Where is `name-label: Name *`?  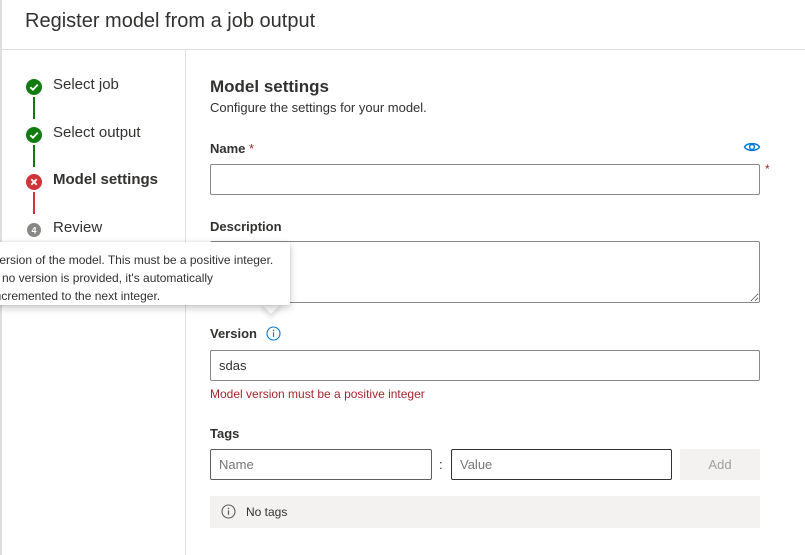
name-label: Name * is located at coordinates (232, 148).